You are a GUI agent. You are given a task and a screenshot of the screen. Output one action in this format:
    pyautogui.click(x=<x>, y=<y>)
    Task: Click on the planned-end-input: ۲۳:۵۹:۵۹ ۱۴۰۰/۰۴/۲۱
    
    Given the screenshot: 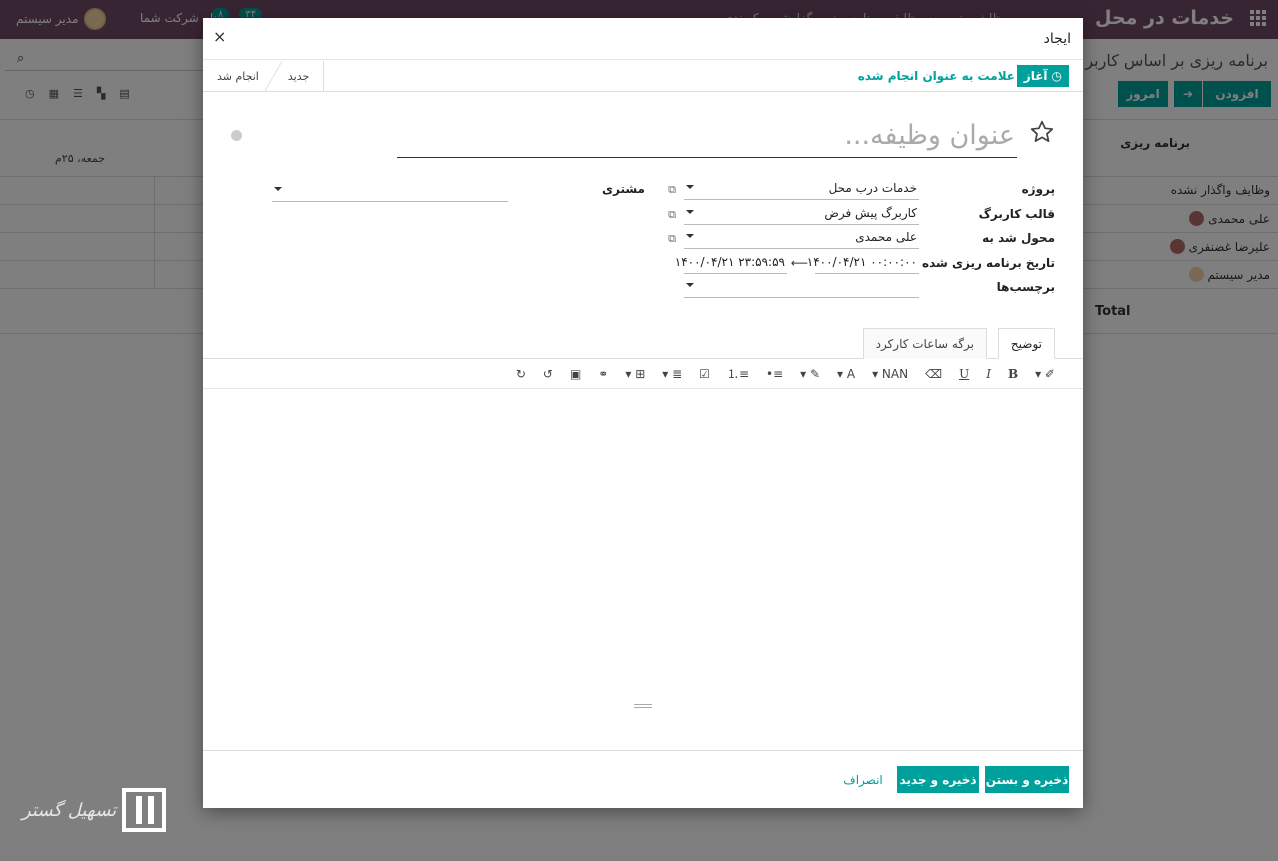 What is the action you would take?
    pyautogui.click(x=731, y=263)
    